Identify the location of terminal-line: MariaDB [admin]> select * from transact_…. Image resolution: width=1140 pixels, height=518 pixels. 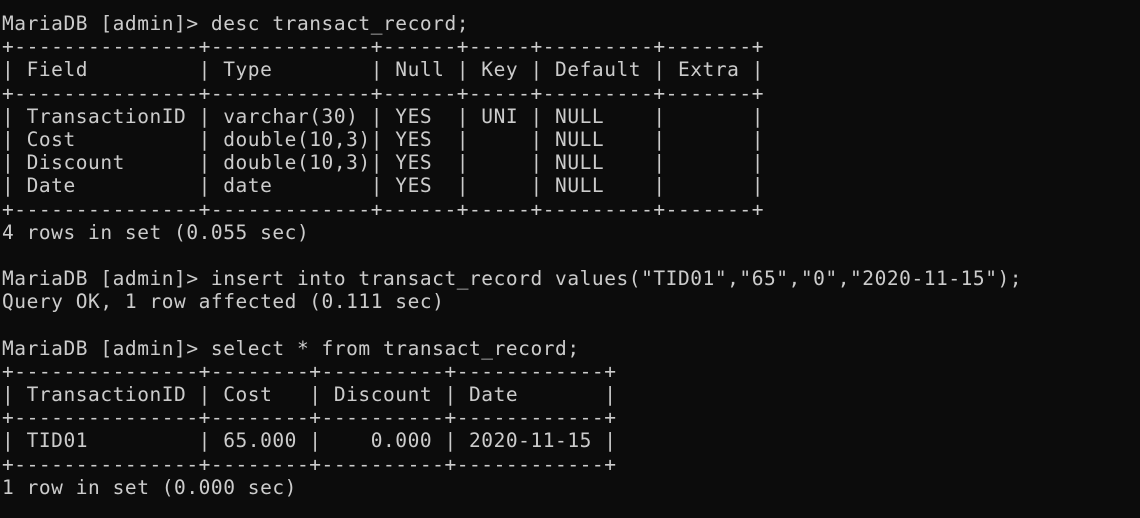
(291, 348).